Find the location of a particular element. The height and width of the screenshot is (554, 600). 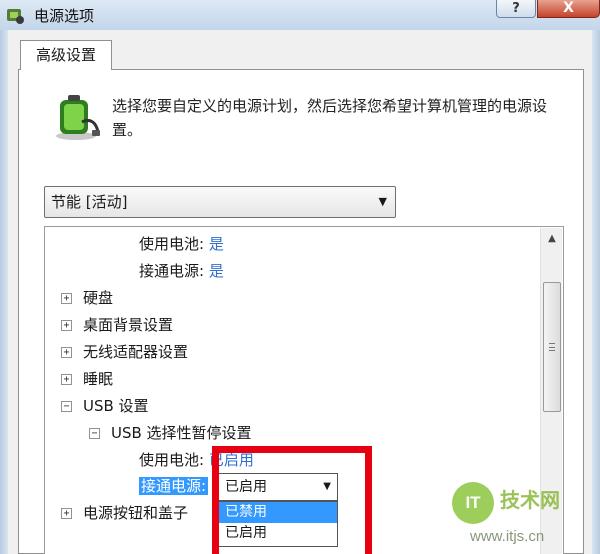

title-bar: 电源选项 ? X is located at coordinates (300, 15).